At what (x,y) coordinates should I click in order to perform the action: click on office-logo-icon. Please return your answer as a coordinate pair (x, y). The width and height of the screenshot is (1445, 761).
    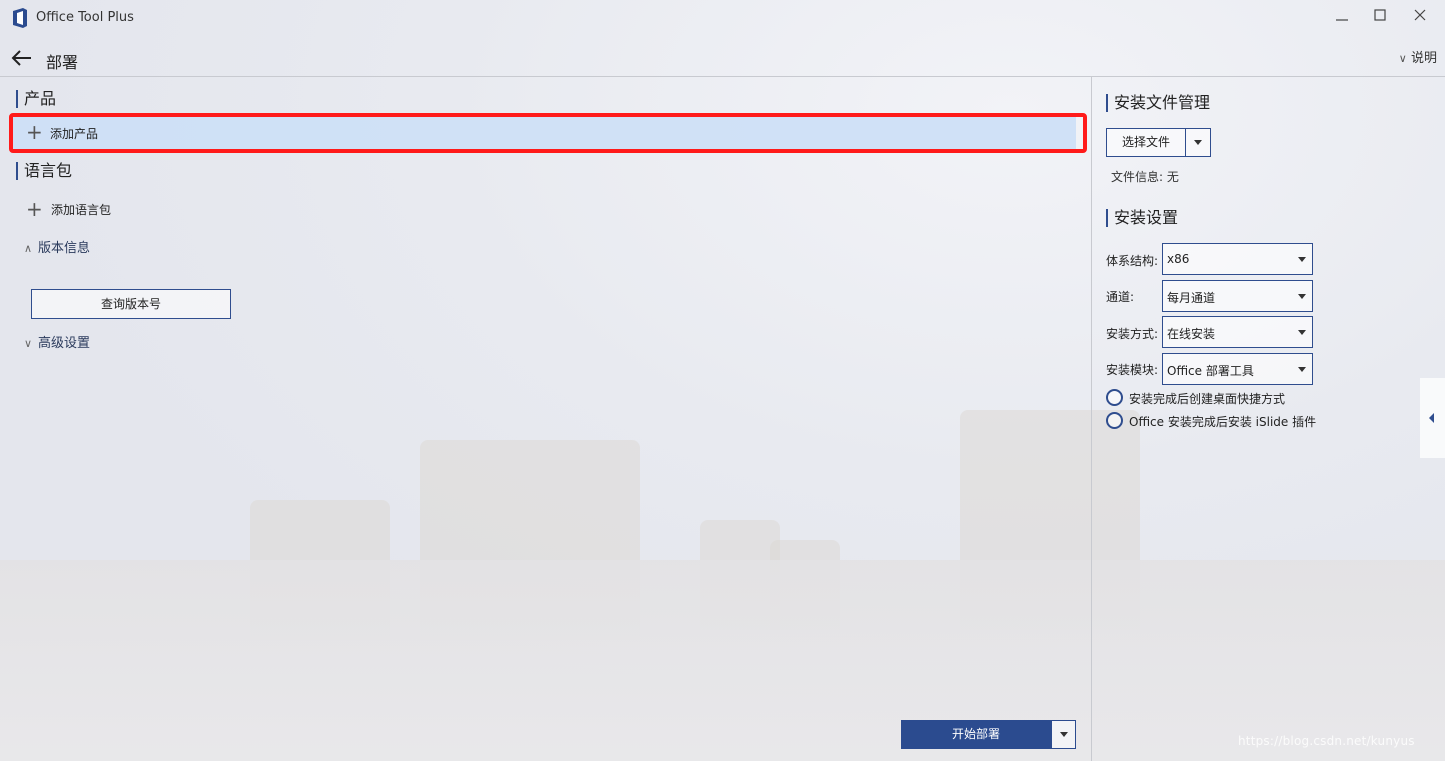
    Looking at the image, I should click on (20, 18).